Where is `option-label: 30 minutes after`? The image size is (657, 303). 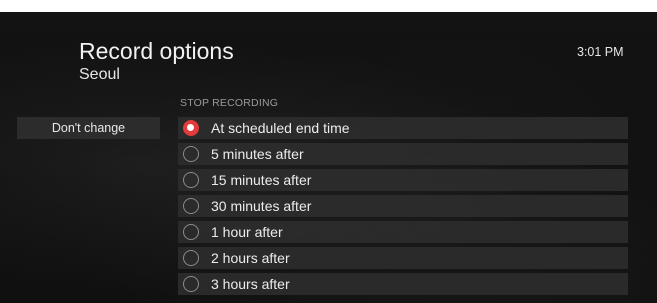 option-label: 30 minutes after is located at coordinates (261, 206).